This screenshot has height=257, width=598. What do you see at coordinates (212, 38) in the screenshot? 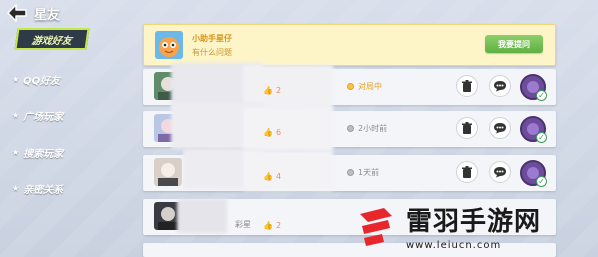
I see `helper-name: 小助手星仔` at bounding box center [212, 38].